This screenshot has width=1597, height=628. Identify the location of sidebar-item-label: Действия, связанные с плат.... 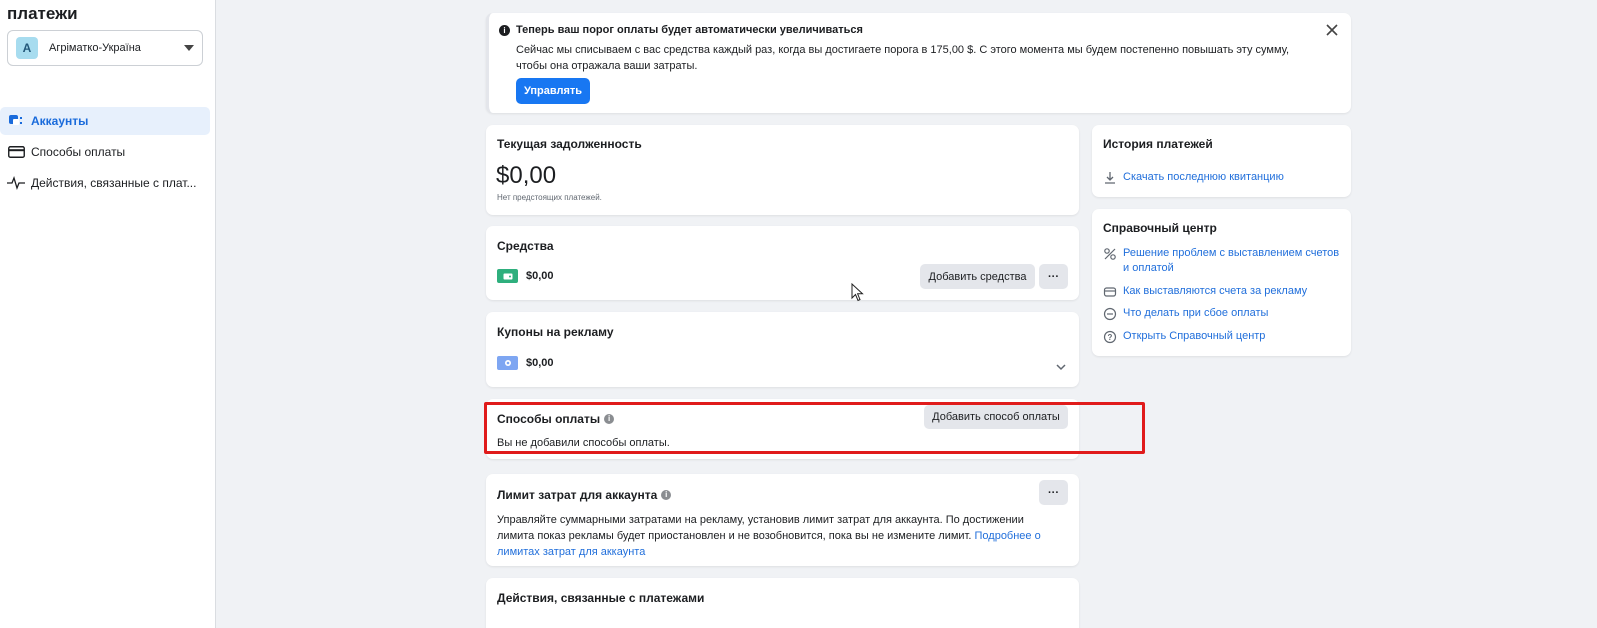
(114, 183).